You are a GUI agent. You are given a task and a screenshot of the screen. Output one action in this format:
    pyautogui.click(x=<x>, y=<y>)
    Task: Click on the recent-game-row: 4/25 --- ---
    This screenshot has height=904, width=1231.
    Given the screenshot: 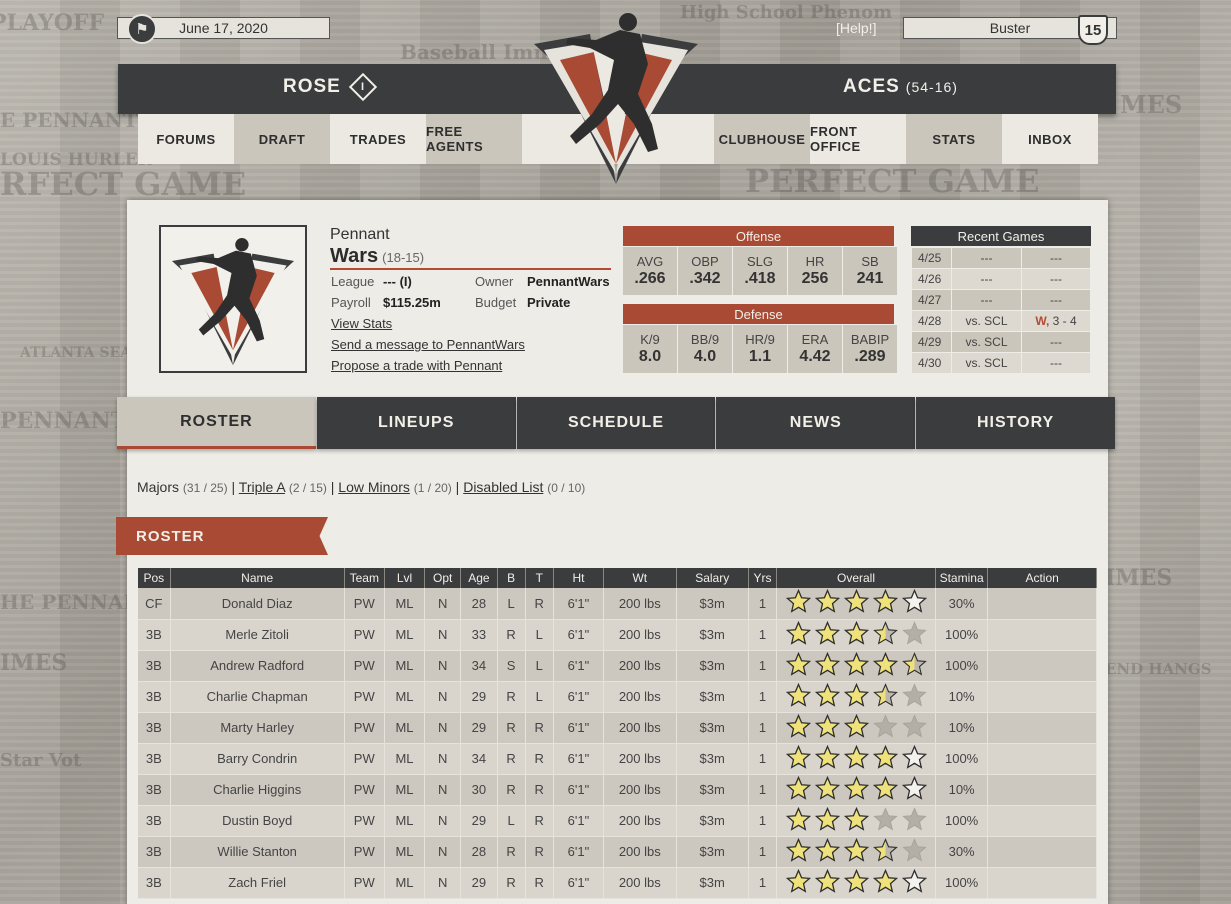 What is the action you would take?
    pyautogui.click(x=1001, y=258)
    